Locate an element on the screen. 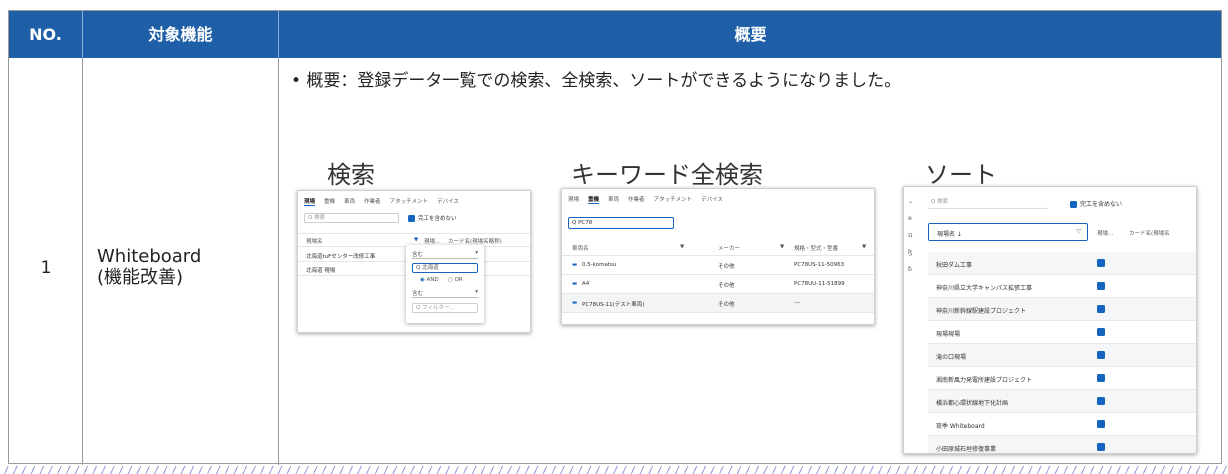 The width and height of the screenshot is (1228, 474). site-name: 神奈川新幹線駅建設プロジェクト is located at coordinates (981, 311).